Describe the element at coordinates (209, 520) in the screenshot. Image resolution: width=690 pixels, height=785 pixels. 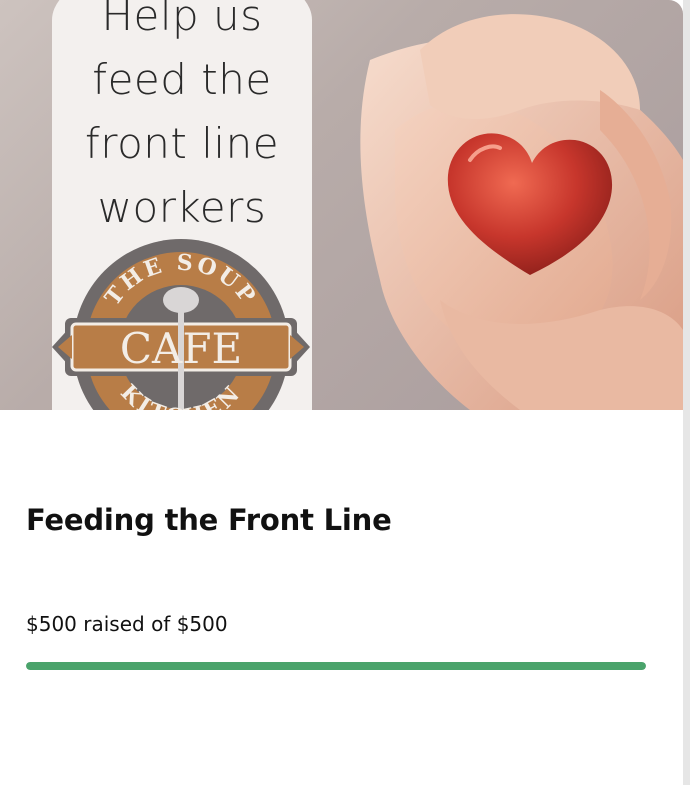
I see `campaign-title: Feeding the Front Line` at that location.